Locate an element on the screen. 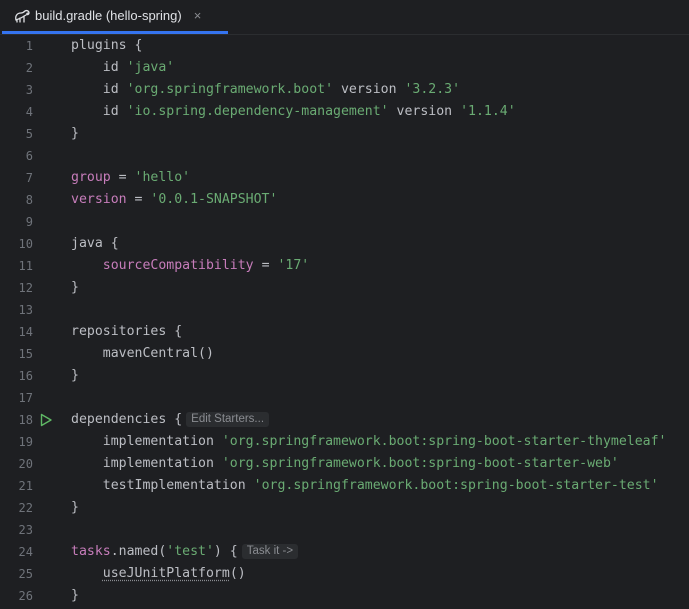 The height and width of the screenshot is (609, 689). line-number: 18 is located at coordinates (25, 420).